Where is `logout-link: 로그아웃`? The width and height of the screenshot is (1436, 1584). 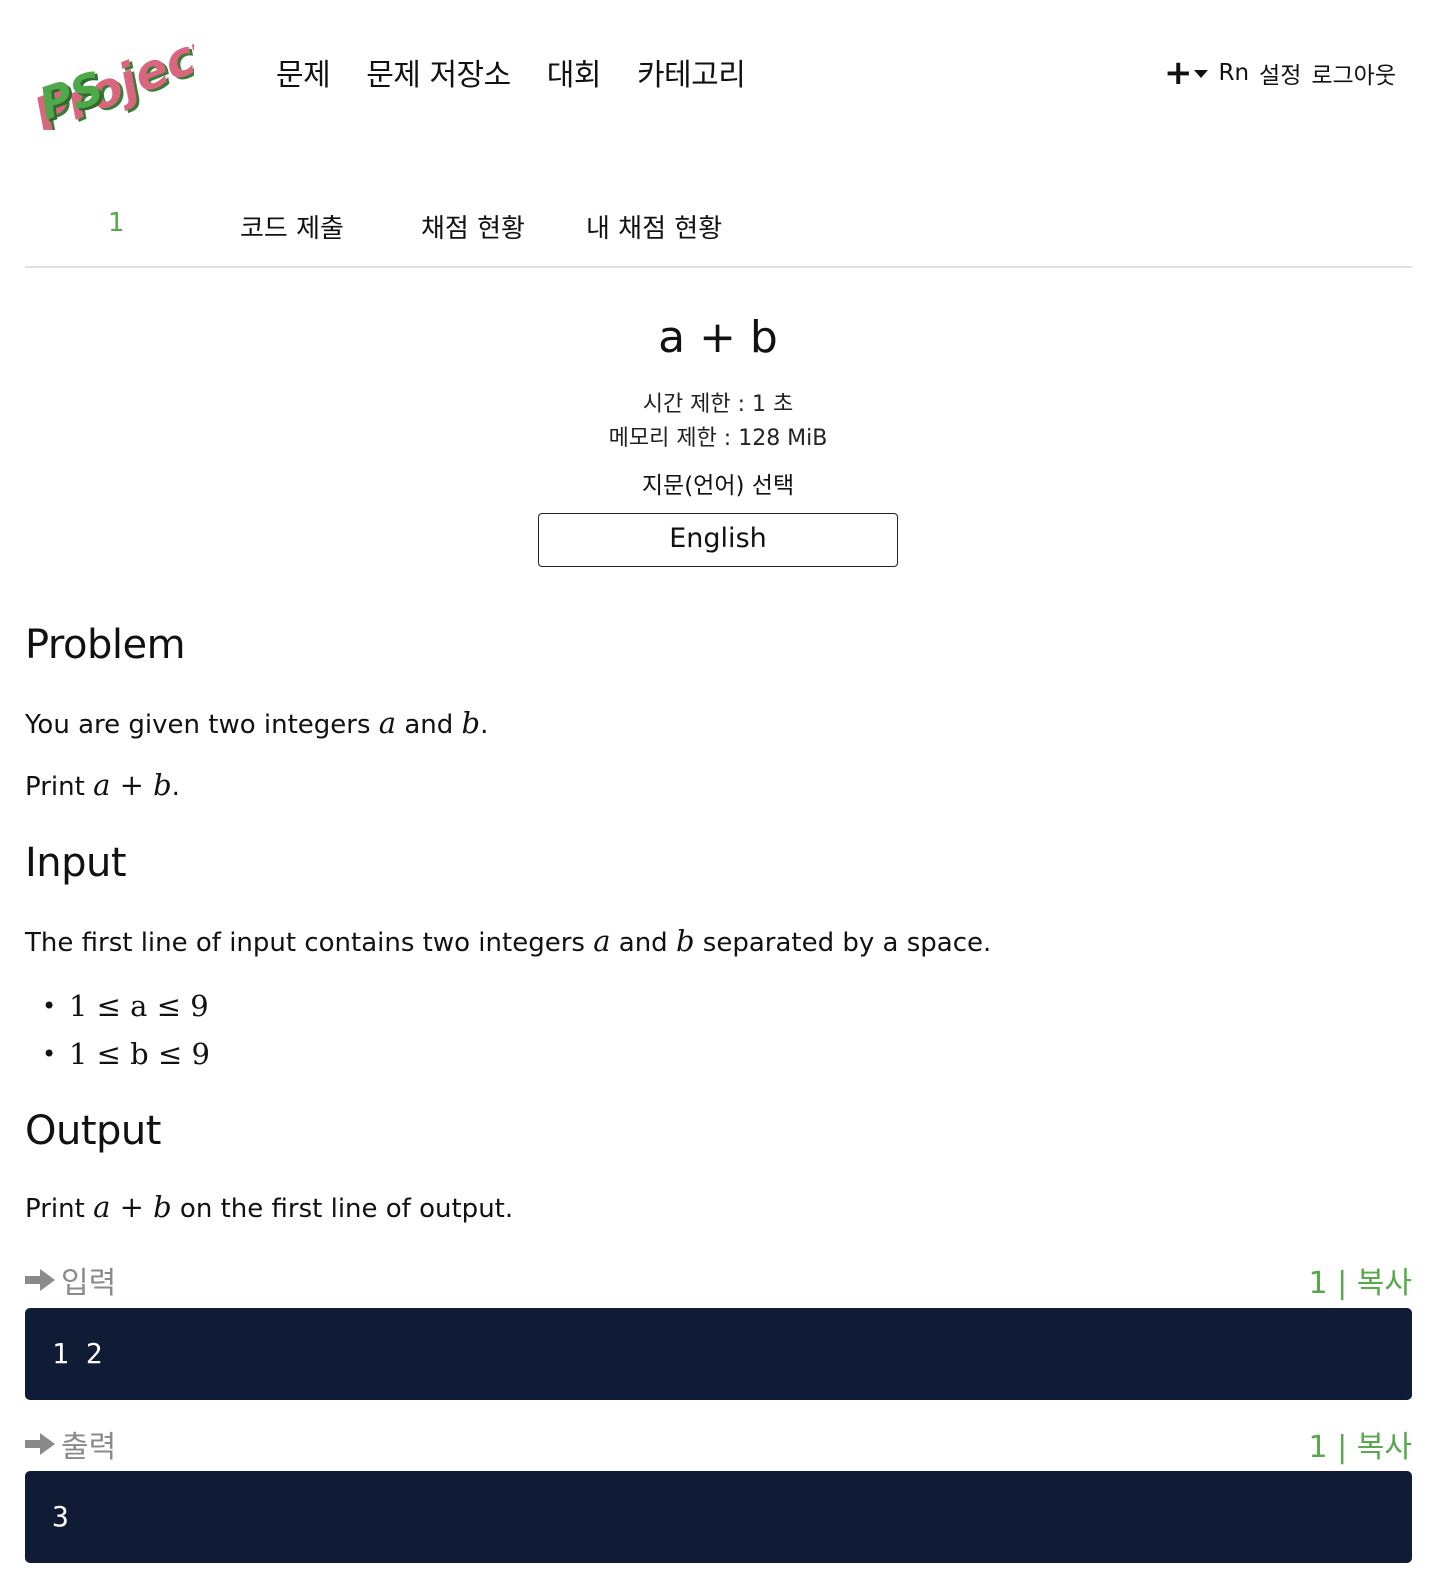
logout-link: 로그아웃 is located at coordinates (1353, 73).